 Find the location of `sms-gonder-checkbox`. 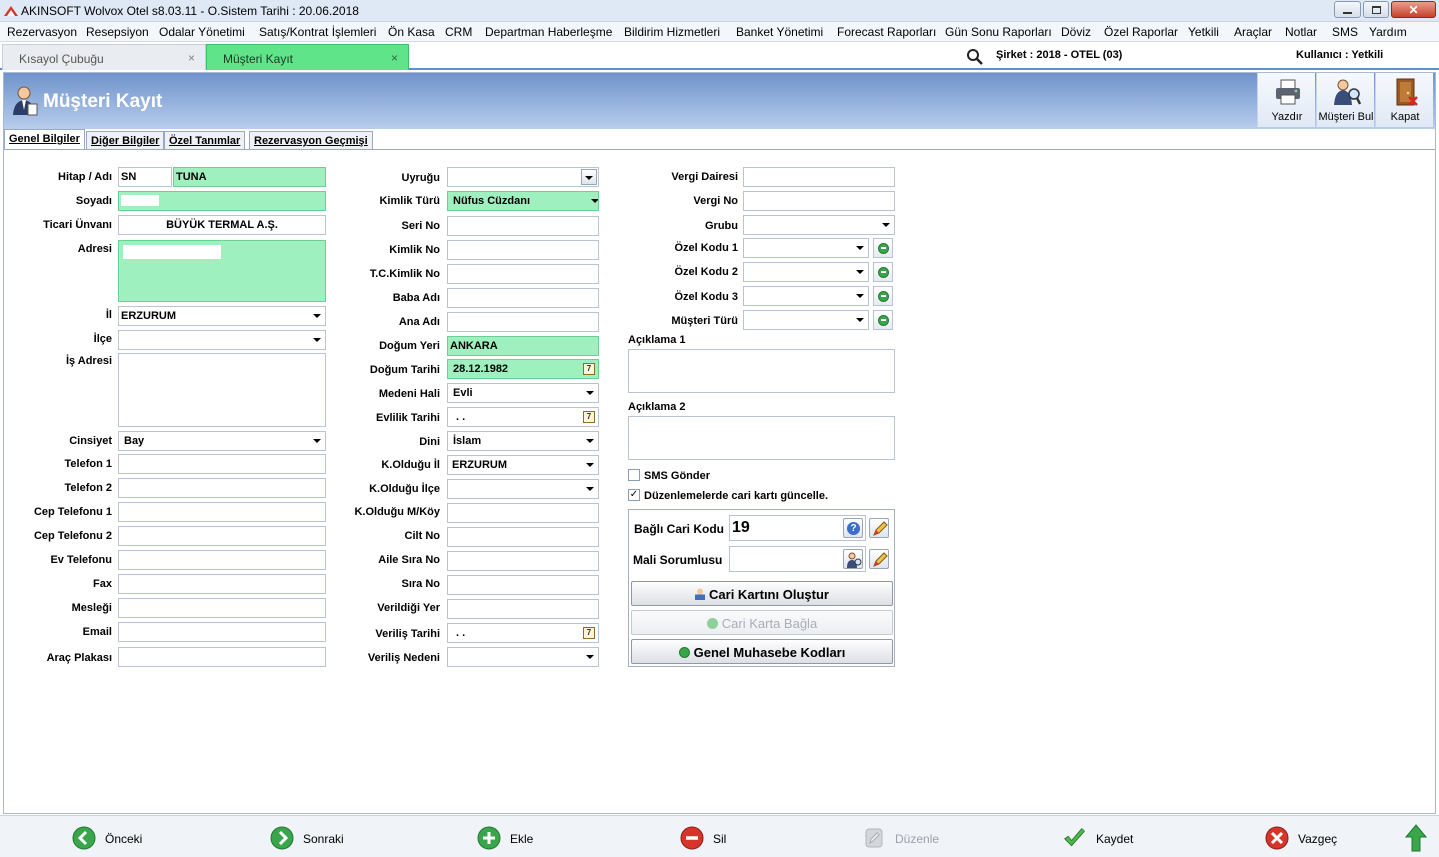

sms-gonder-checkbox is located at coordinates (634, 475).